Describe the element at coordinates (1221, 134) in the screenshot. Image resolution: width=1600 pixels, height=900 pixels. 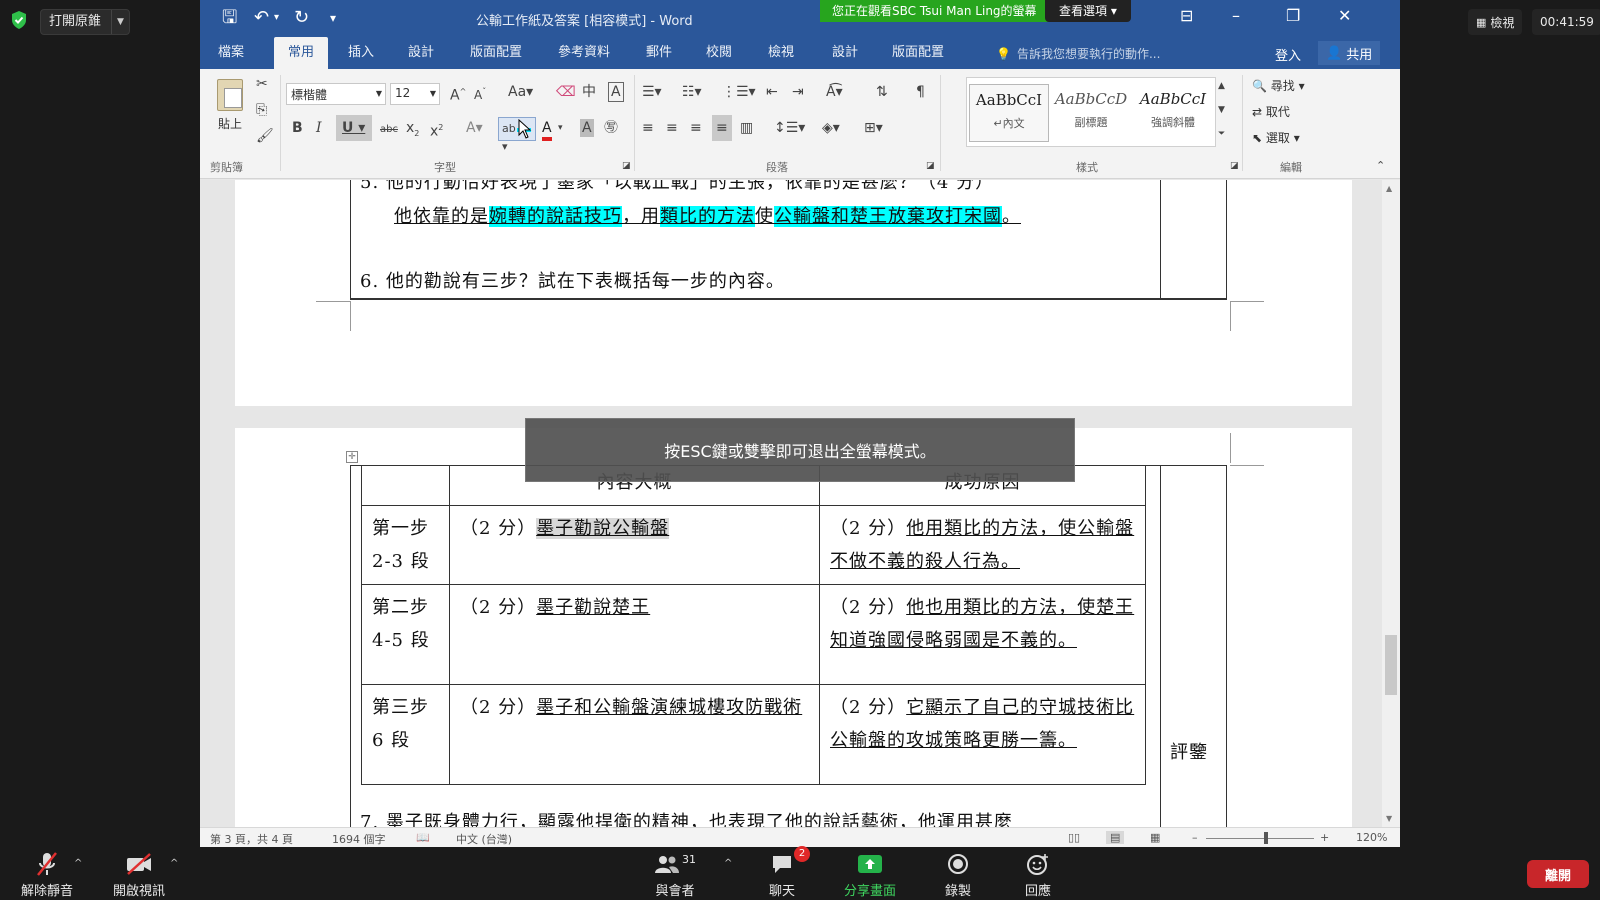
I see `styles-more-icon: ⏷` at that location.